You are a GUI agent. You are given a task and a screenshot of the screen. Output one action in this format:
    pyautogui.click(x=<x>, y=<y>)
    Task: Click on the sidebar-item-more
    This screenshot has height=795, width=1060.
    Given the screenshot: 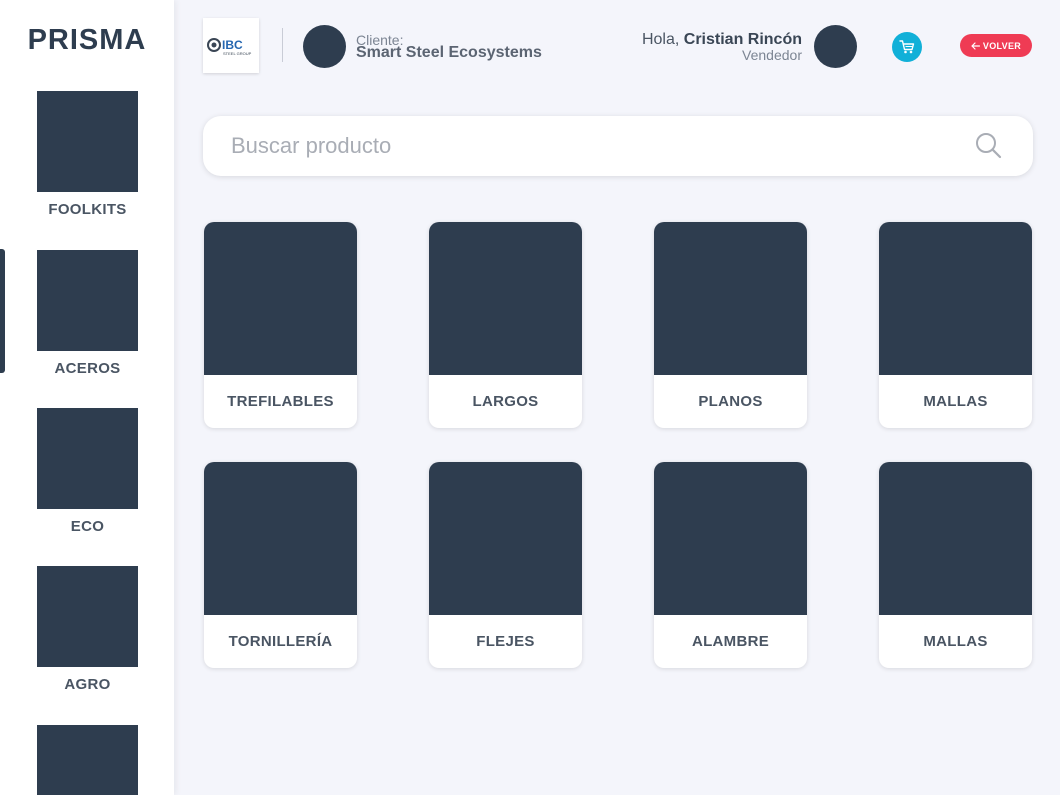 What is the action you would take?
    pyautogui.click(x=87, y=760)
    